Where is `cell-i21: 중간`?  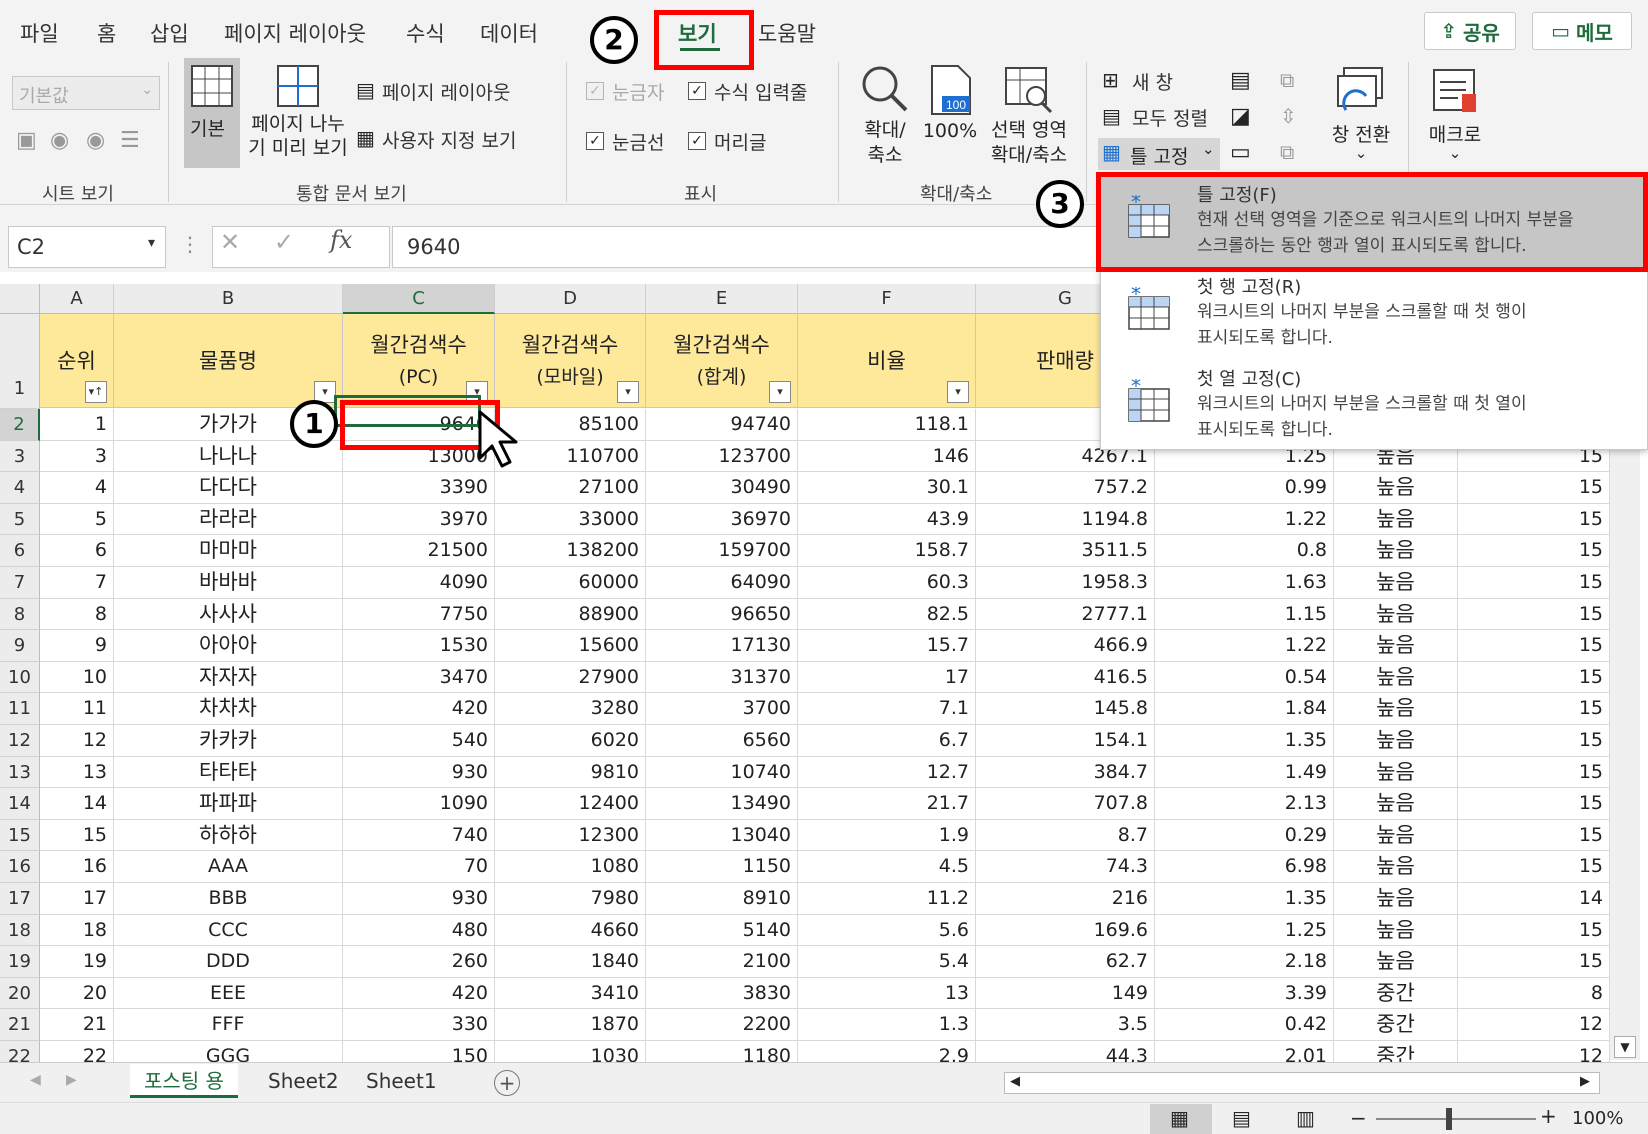 cell-i21: 중간 is located at coordinates (1396, 1025).